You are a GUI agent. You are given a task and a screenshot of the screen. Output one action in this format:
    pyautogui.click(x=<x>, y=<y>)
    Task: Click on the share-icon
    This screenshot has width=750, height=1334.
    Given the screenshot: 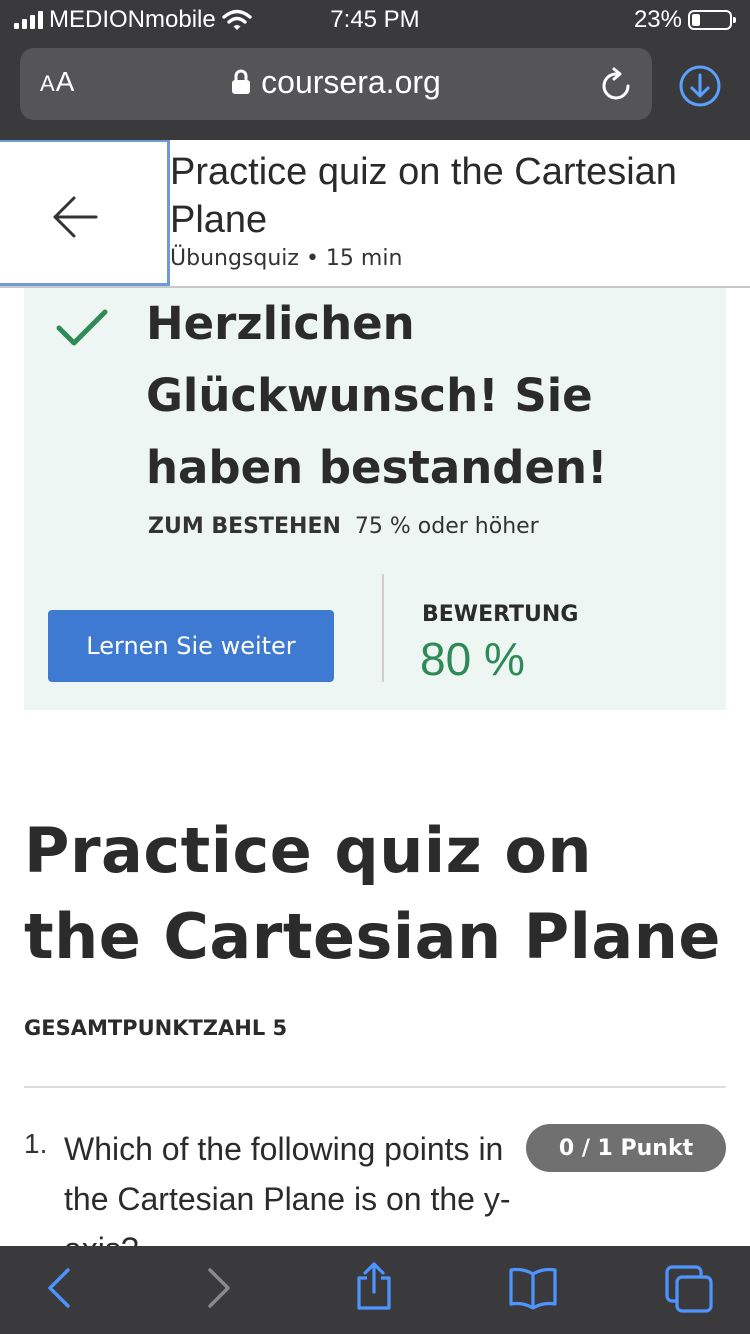 What is the action you would take?
    pyautogui.click(x=374, y=1286)
    